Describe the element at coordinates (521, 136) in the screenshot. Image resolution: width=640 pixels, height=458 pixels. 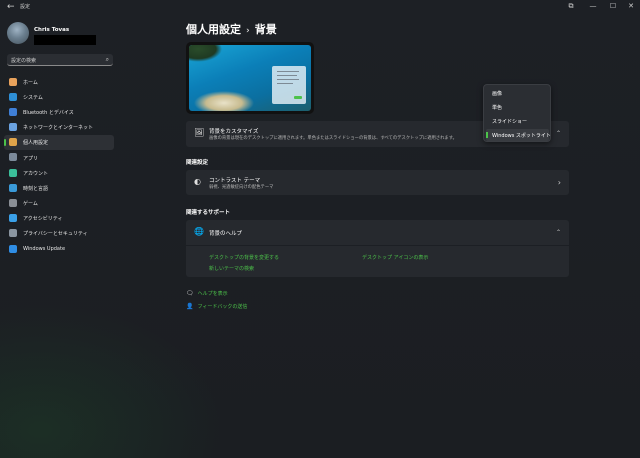
I see `dropdown-option-label: Windows スポットライト` at that location.